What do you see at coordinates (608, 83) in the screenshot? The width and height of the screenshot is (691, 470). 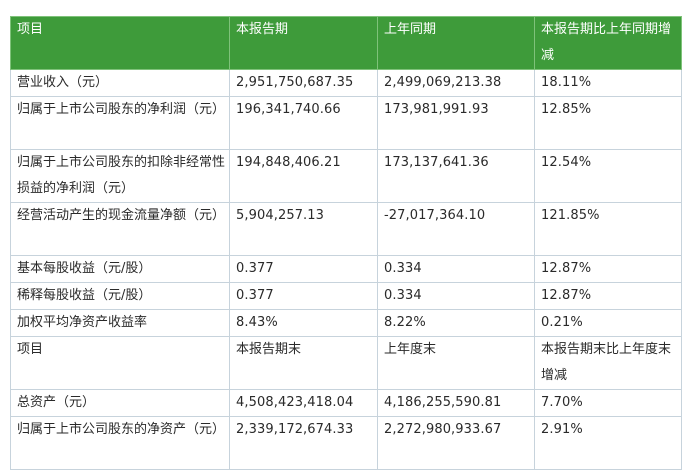 I see `row-change: 18.11%` at bounding box center [608, 83].